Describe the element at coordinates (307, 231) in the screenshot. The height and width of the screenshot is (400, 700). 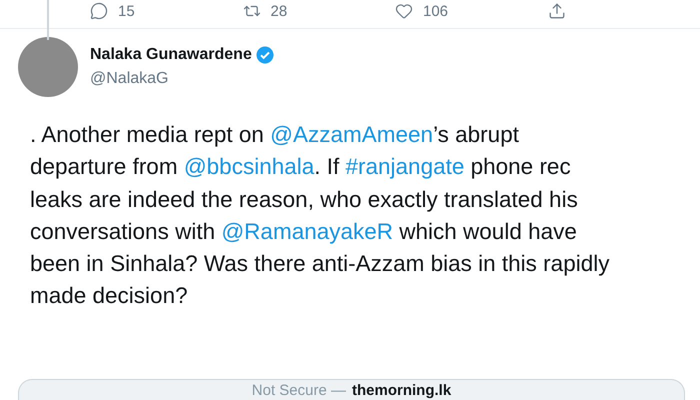
I see `tweet-link: @RamanayakeR` at that location.